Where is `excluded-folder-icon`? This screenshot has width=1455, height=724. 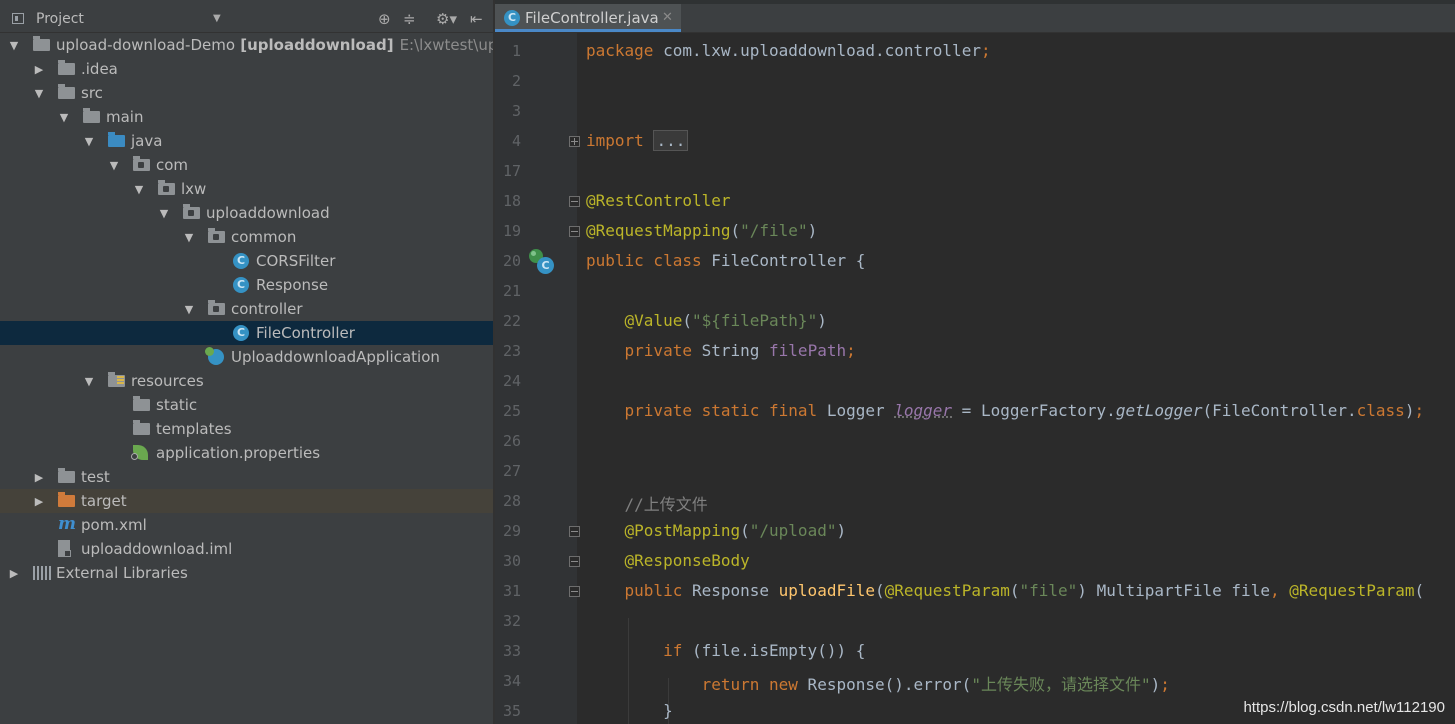
excluded-folder-icon is located at coordinates (66, 499).